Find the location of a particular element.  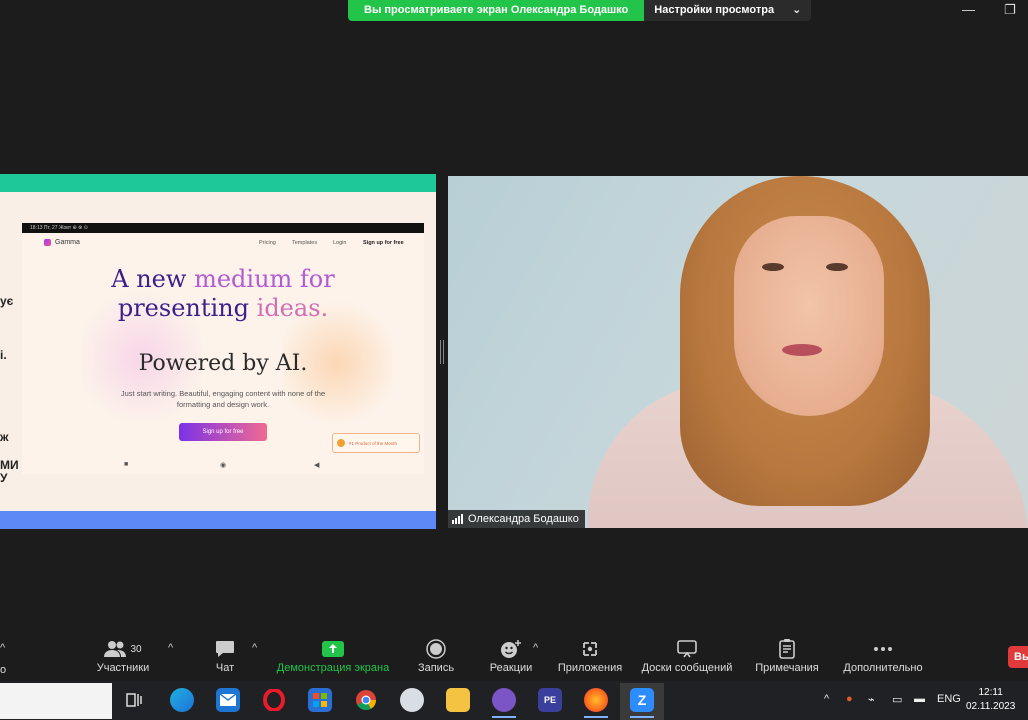

chat-options-caret: ^ is located at coordinates (254, 648).